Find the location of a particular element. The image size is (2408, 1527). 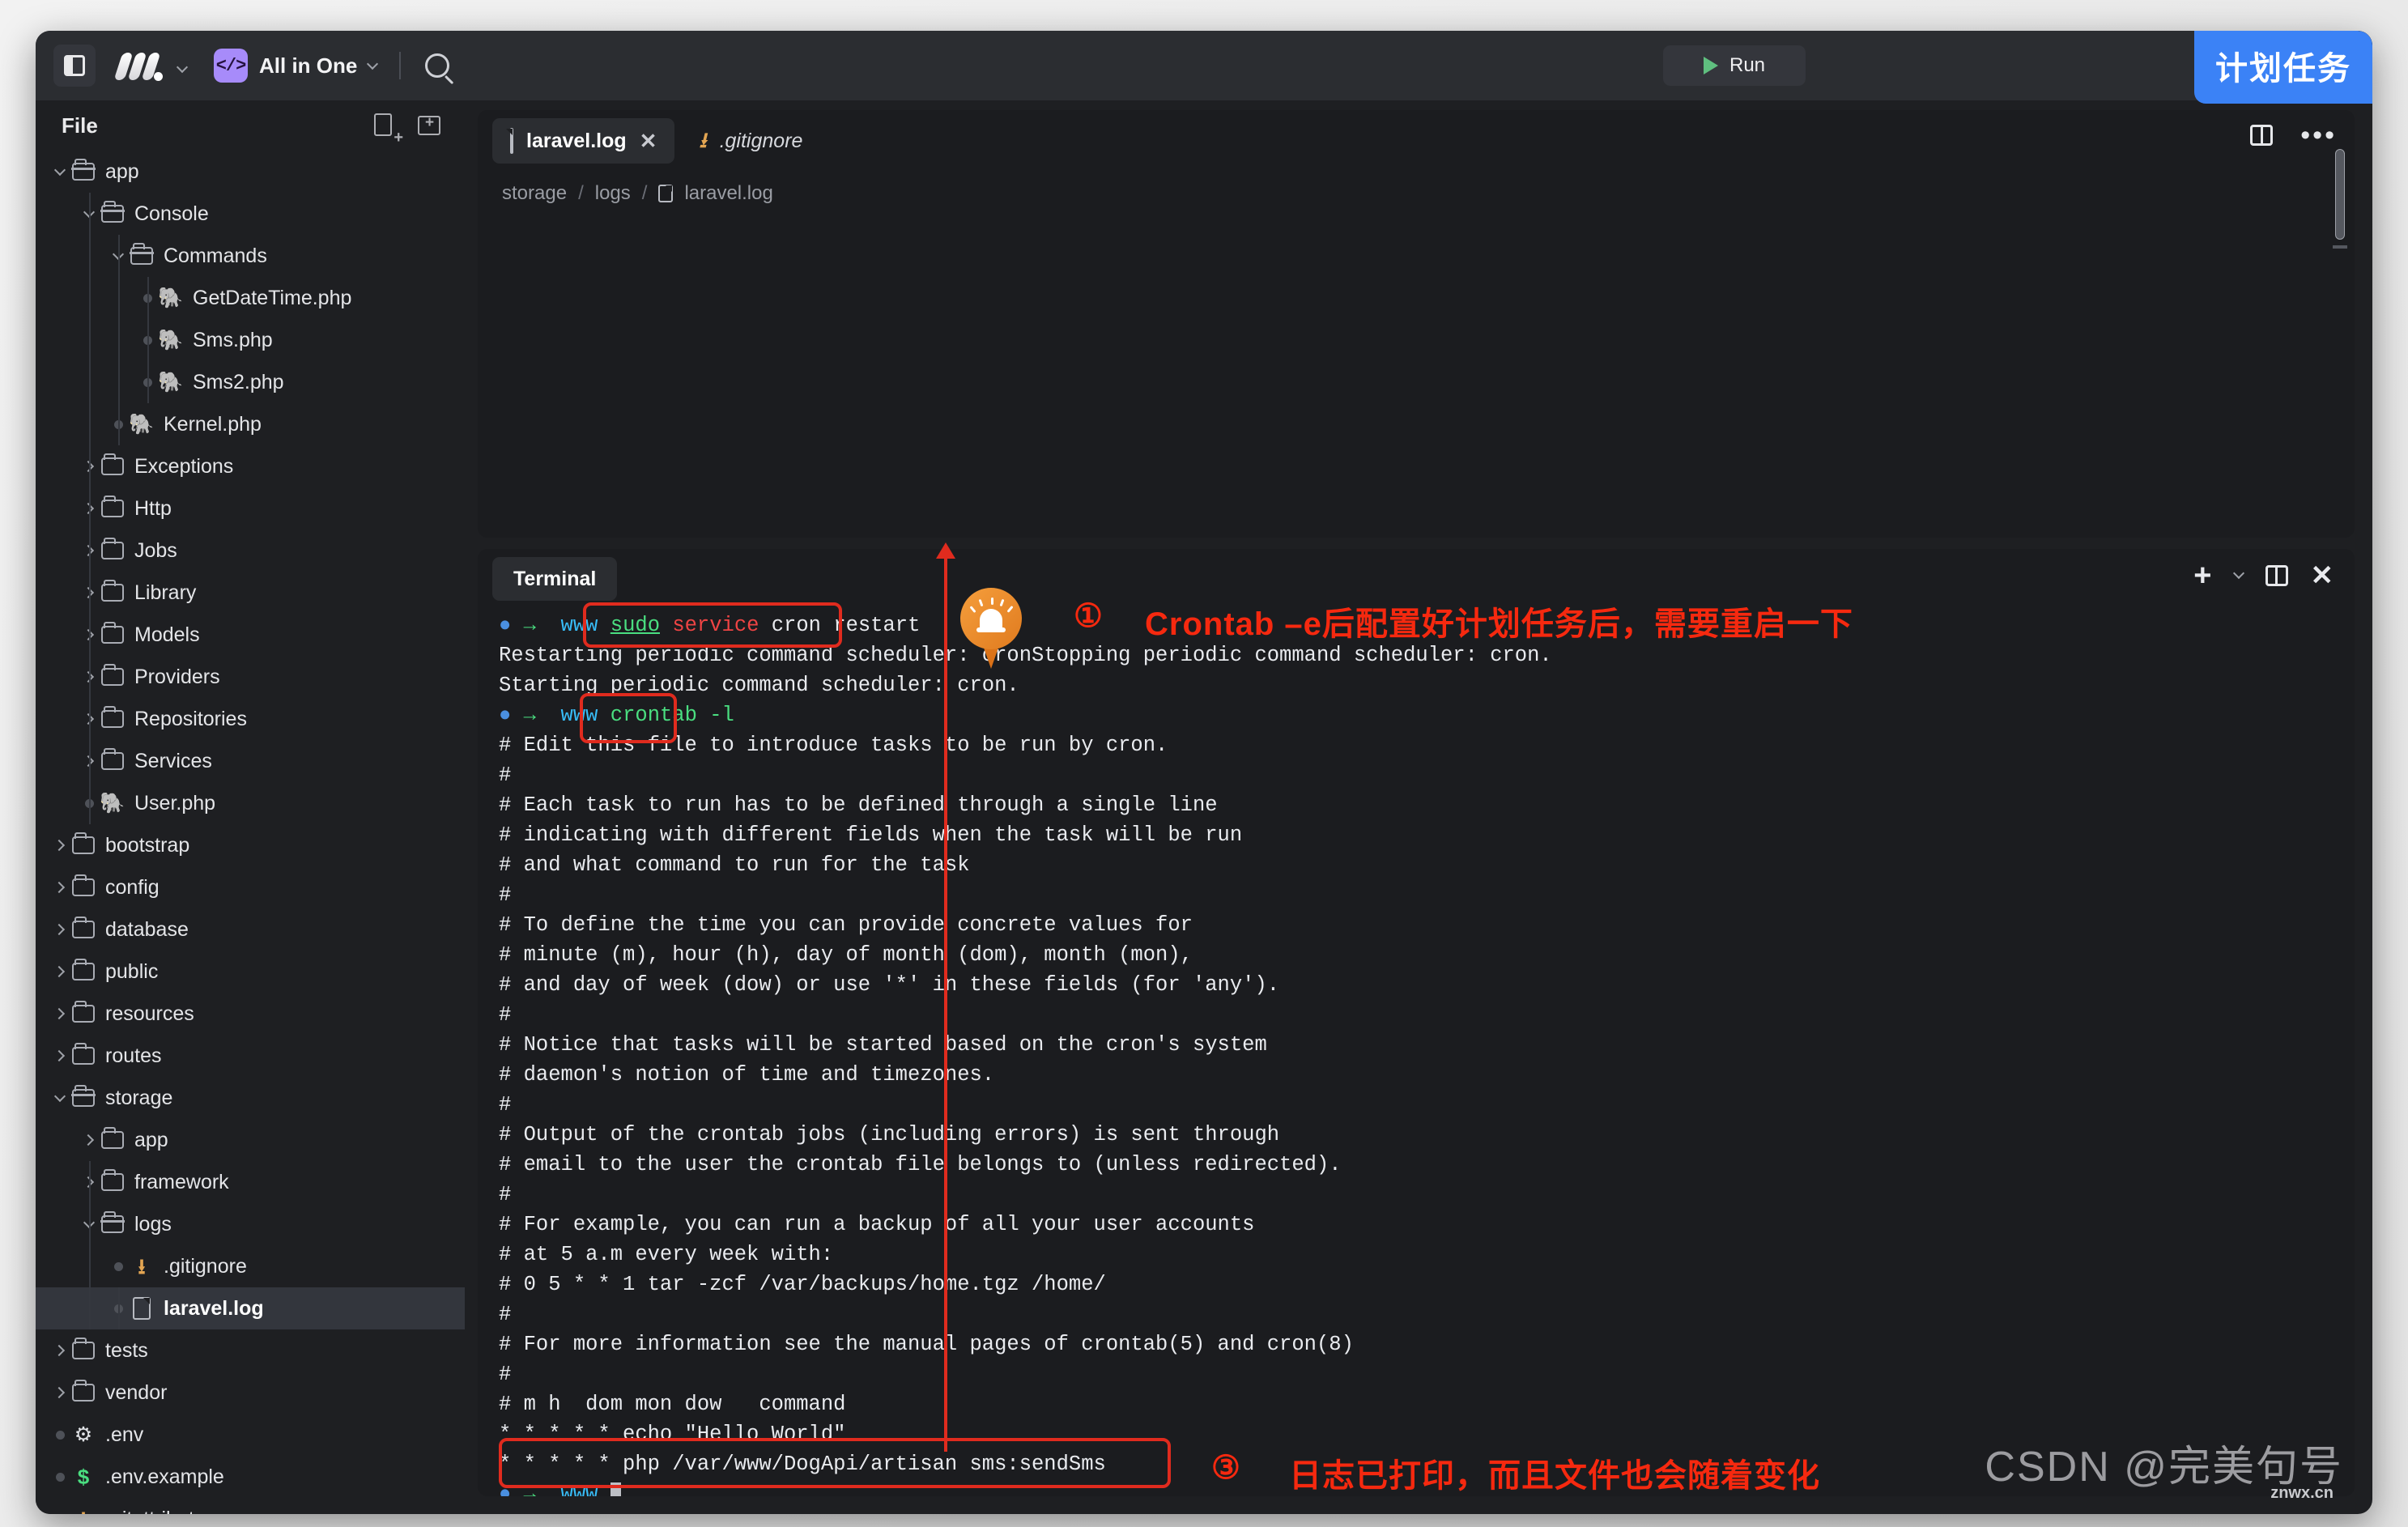

tree-item: storage is located at coordinates (250, 1098).